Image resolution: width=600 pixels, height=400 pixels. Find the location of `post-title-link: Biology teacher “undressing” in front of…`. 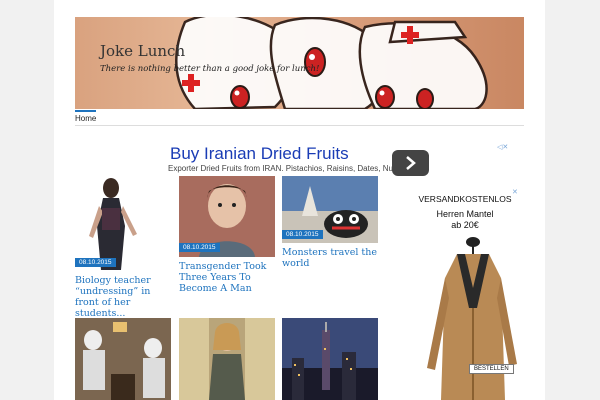

post-title-link: Biology teacher “undressing” in front of… is located at coordinates (125, 297).